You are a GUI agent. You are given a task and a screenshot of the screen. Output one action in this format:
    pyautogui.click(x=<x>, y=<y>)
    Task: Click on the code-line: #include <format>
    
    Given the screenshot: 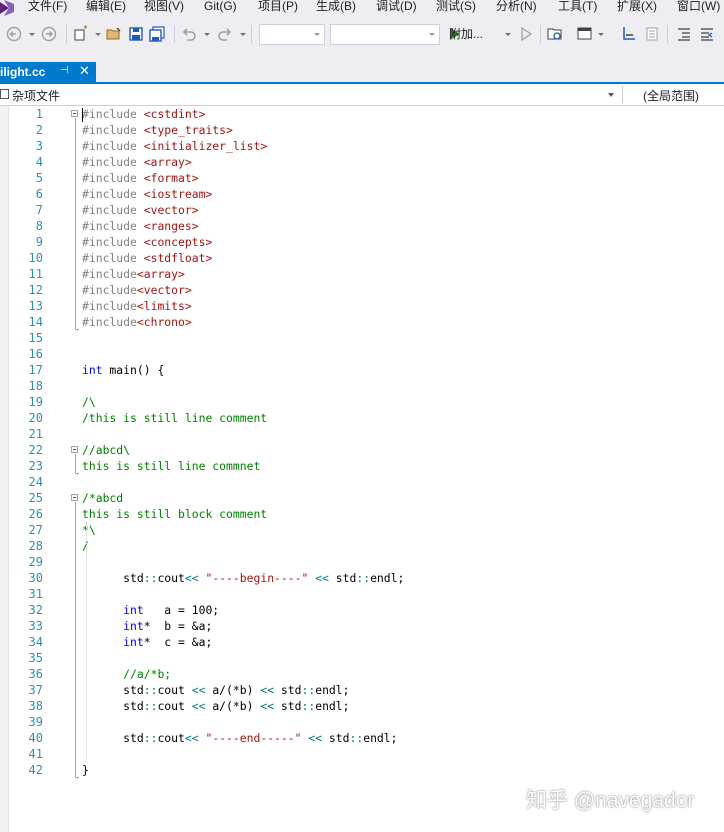 What is the action you would take?
    pyautogui.click(x=140, y=178)
    